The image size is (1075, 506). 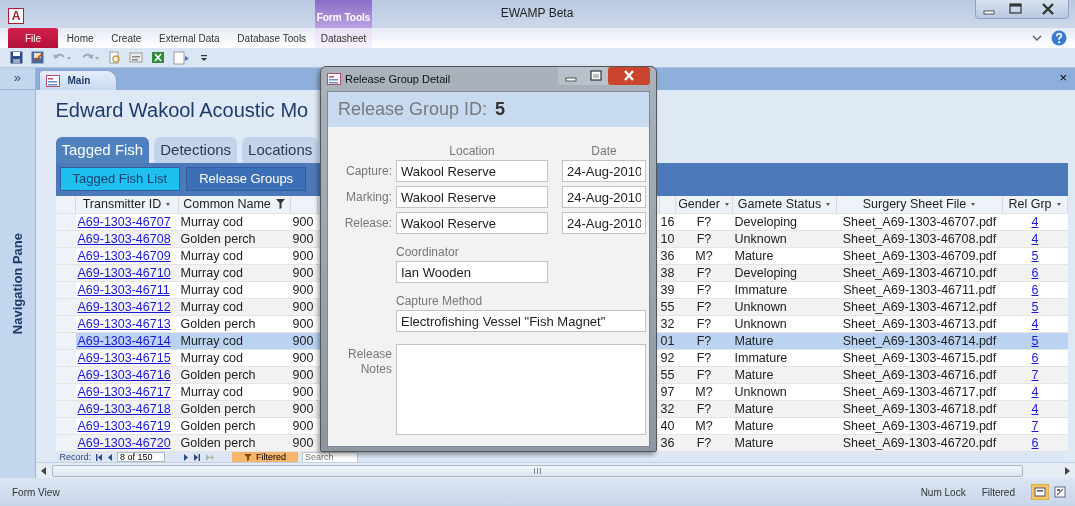 I want to click on subform-button: Tagged Fish List, so click(x=120, y=179).